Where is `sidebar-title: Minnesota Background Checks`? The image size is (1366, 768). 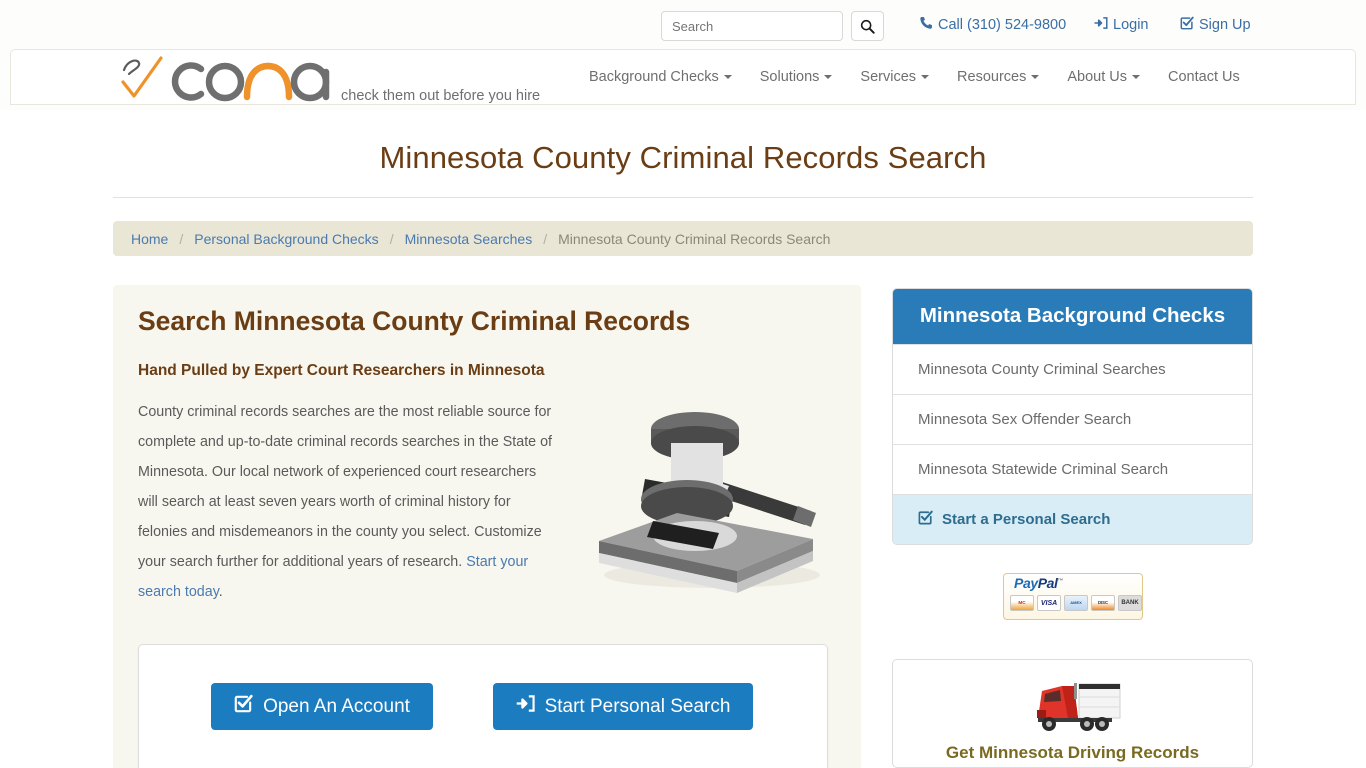
sidebar-title: Minnesota Background Checks is located at coordinates (1072, 316).